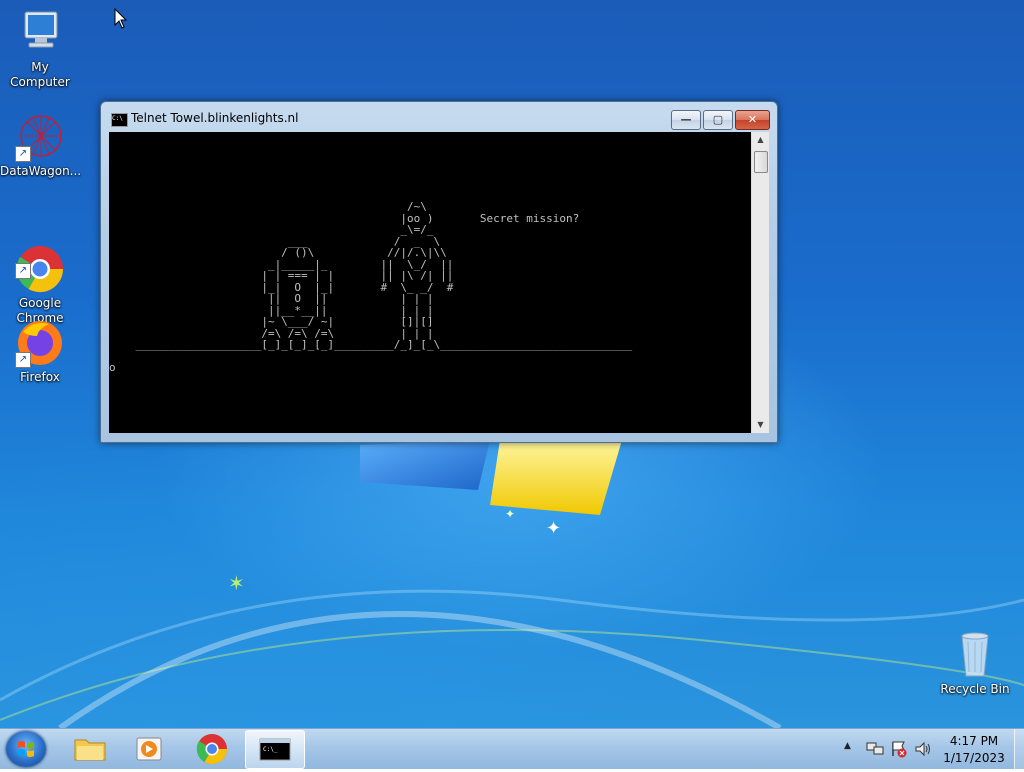 This screenshot has height=772, width=1024. What do you see at coordinates (40, 343) in the screenshot?
I see `firefox-icon: ↗` at bounding box center [40, 343].